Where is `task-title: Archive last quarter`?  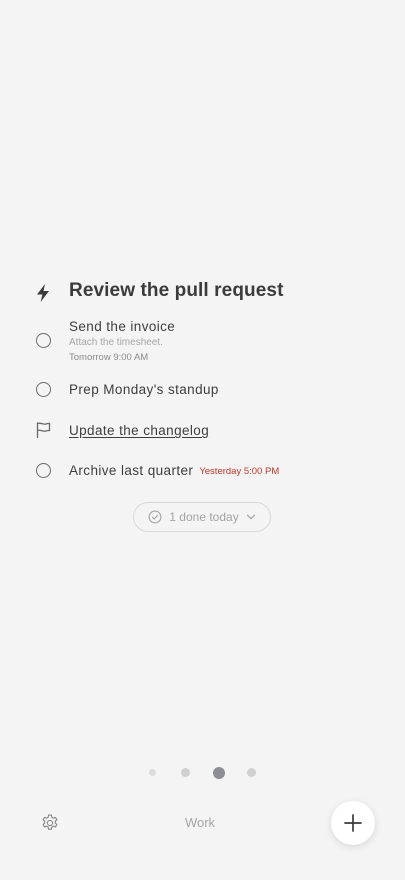 task-title: Archive last quarter is located at coordinates (131, 470).